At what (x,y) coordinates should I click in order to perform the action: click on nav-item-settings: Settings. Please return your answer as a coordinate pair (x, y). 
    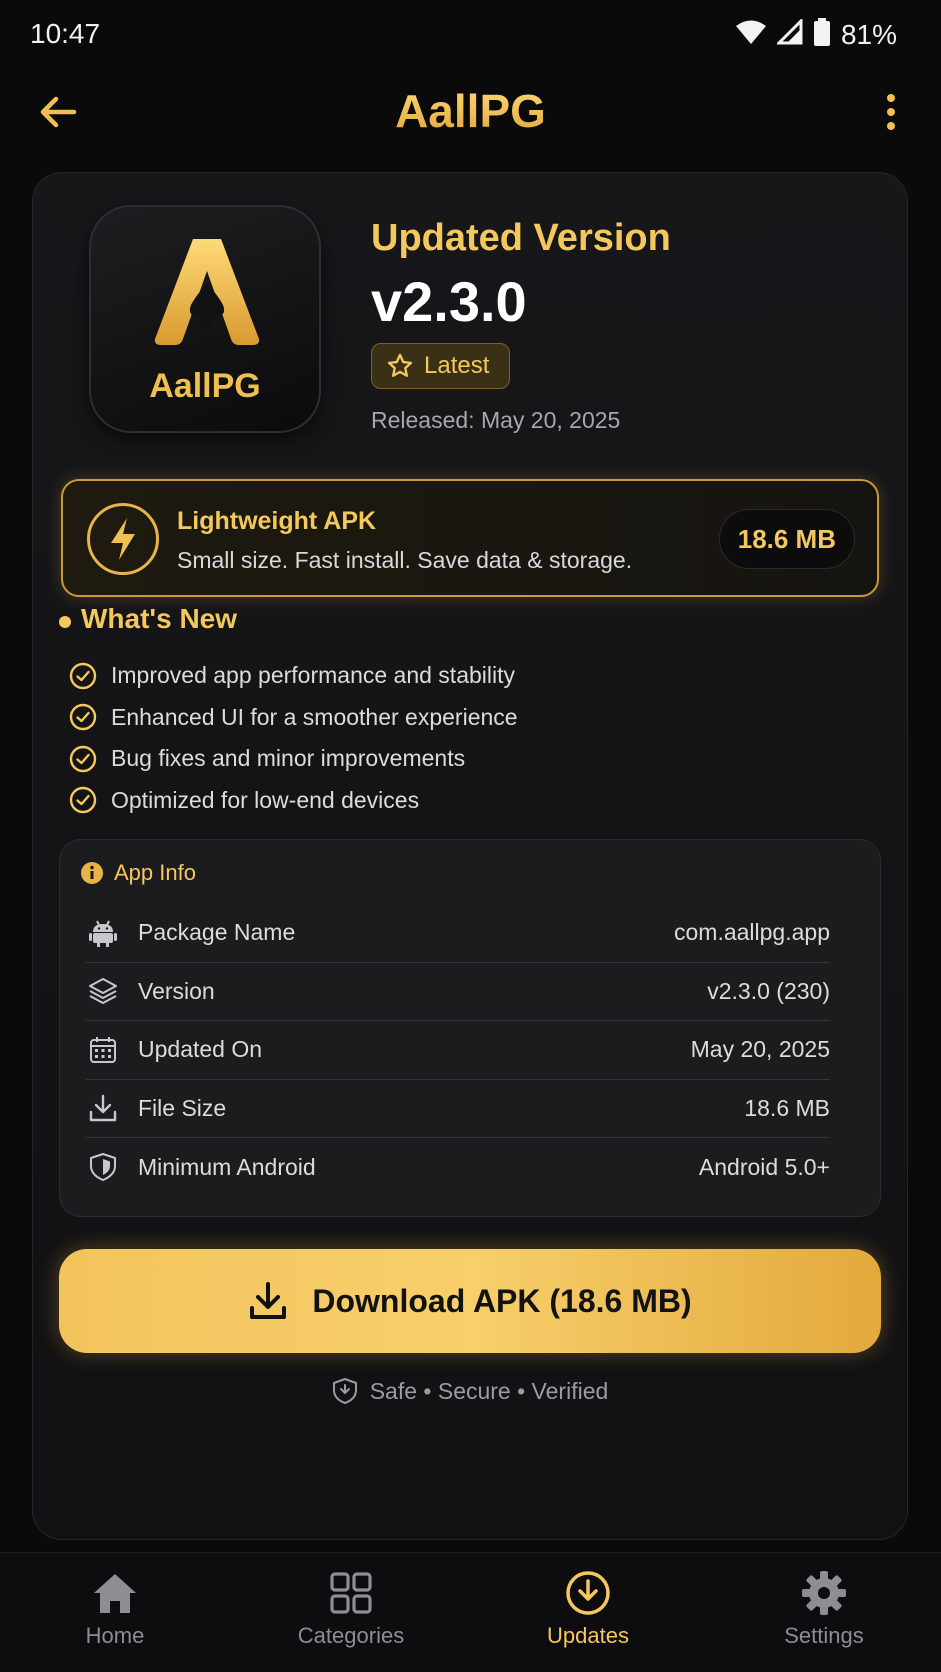
    Looking at the image, I should click on (824, 1608).